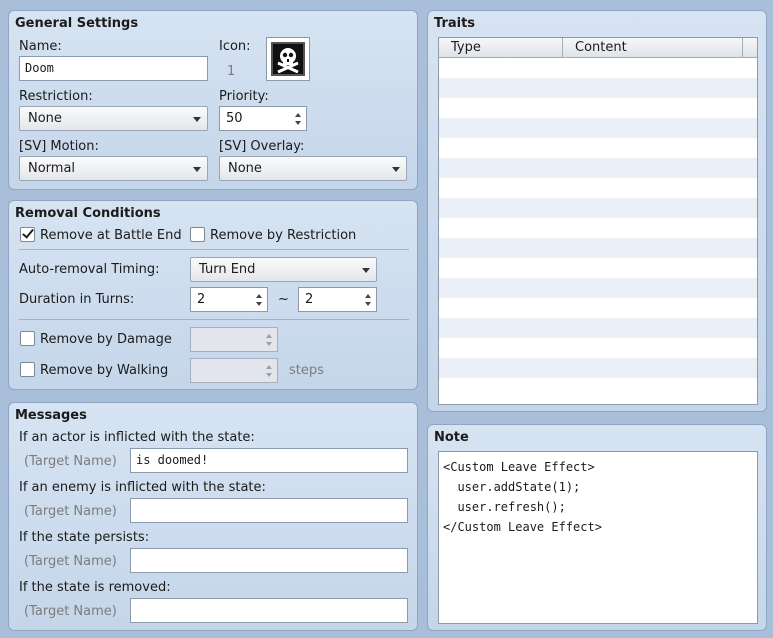 The height and width of the screenshot is (638, 773). I want to click on note-title: Note, so click(451, 437).